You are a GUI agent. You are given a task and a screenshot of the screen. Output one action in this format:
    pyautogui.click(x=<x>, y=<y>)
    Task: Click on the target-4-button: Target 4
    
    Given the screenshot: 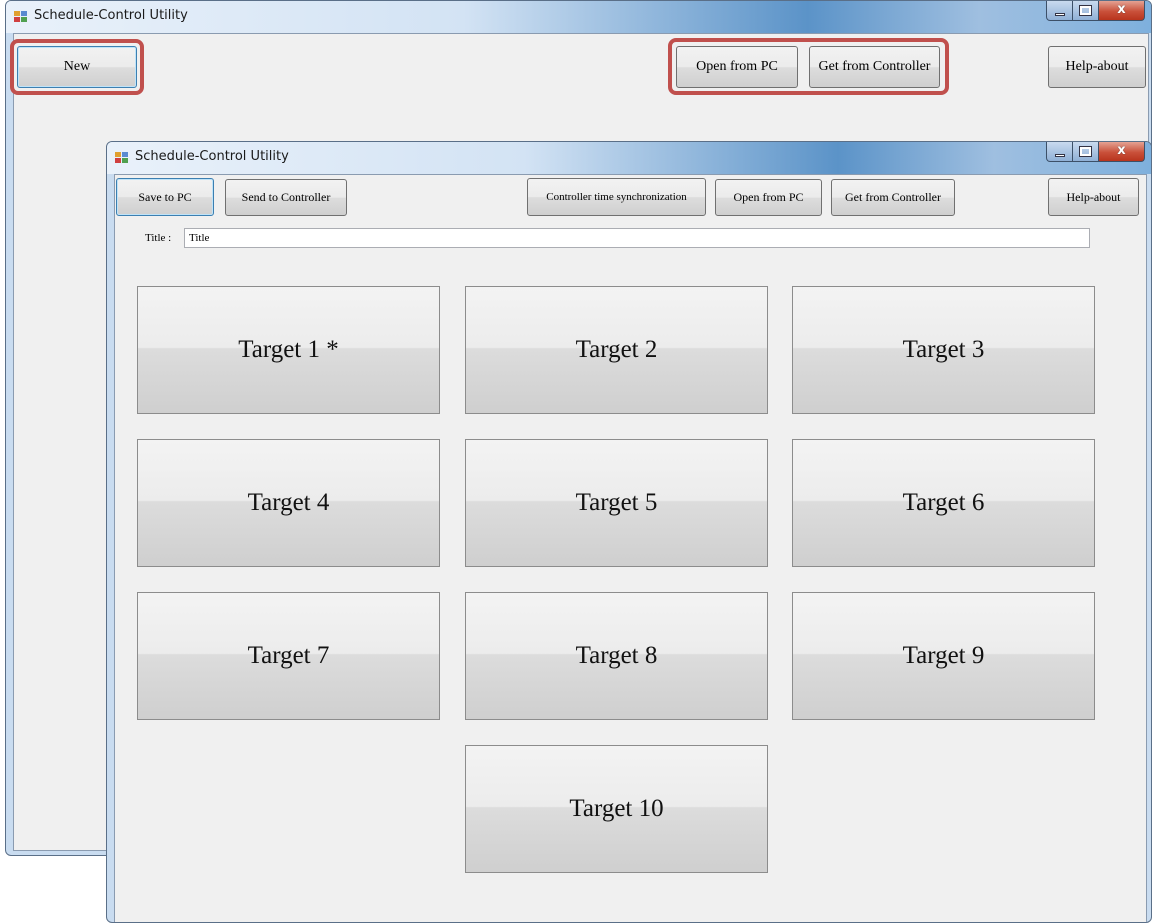 What is the action you would take?
    pyautogui.click(x=288, y=503)
    